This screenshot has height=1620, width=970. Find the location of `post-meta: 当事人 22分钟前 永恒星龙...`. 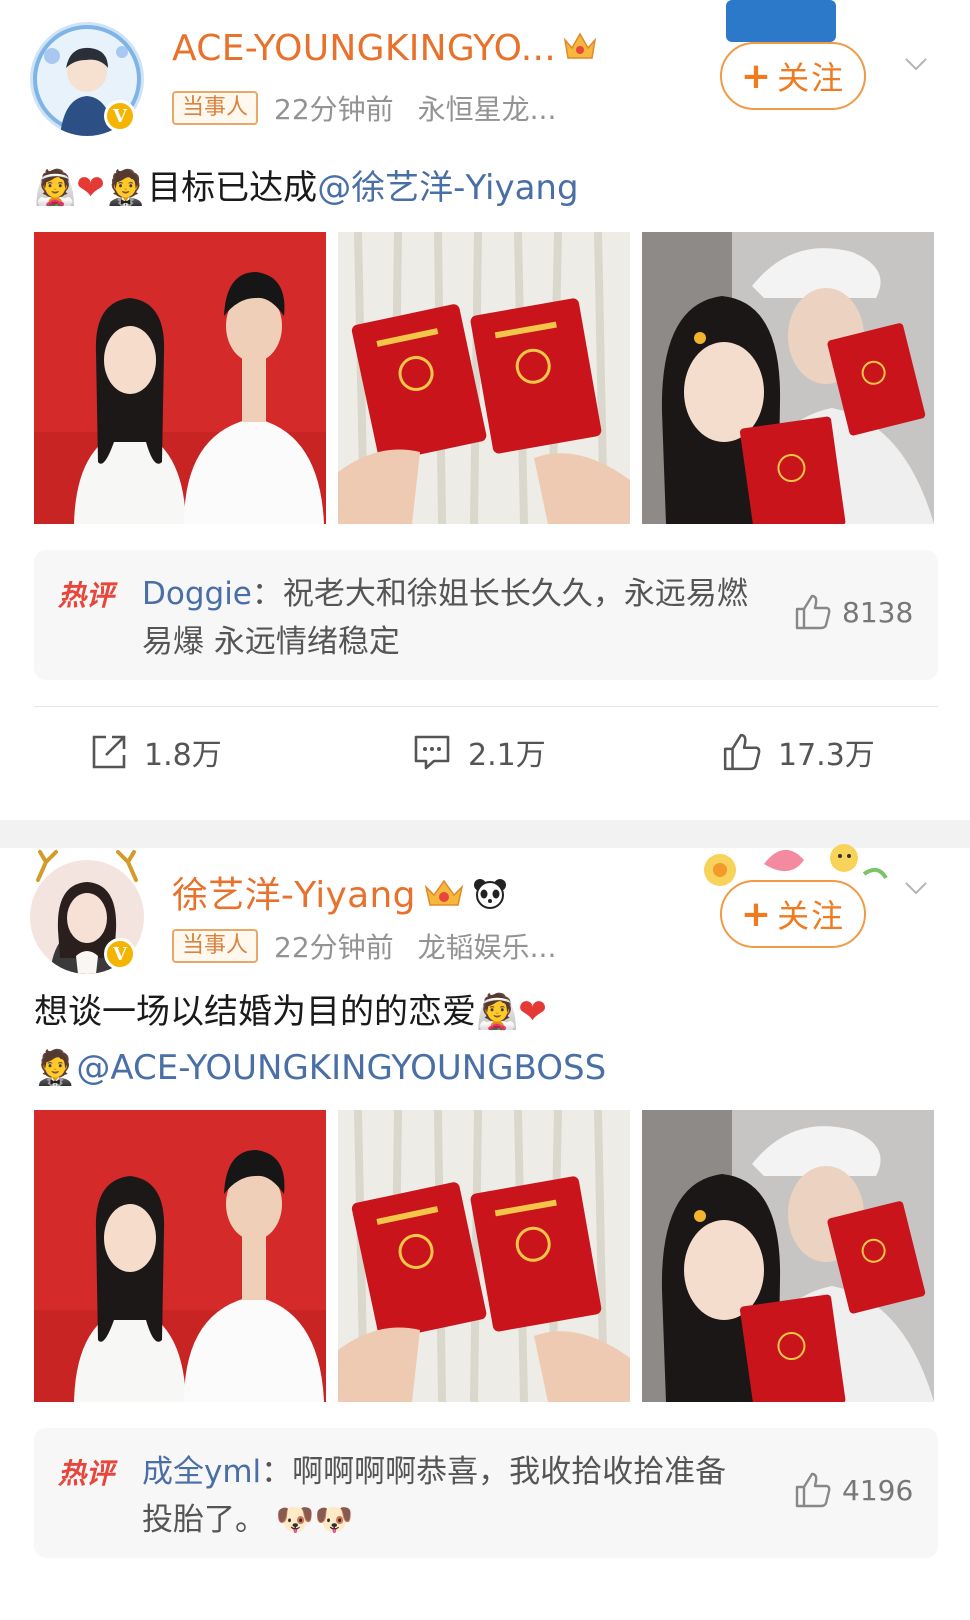

post-meta: 当事人 22分钟前 永恒星龙... is located at coordinates (364, 108).